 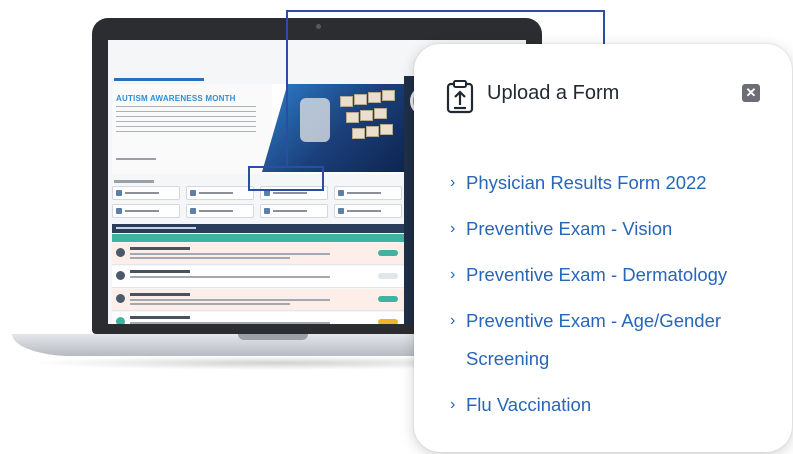 I want to click on form-link-dermatology: › Preventive Exam - Dermatology, so click(x=615, y=275).